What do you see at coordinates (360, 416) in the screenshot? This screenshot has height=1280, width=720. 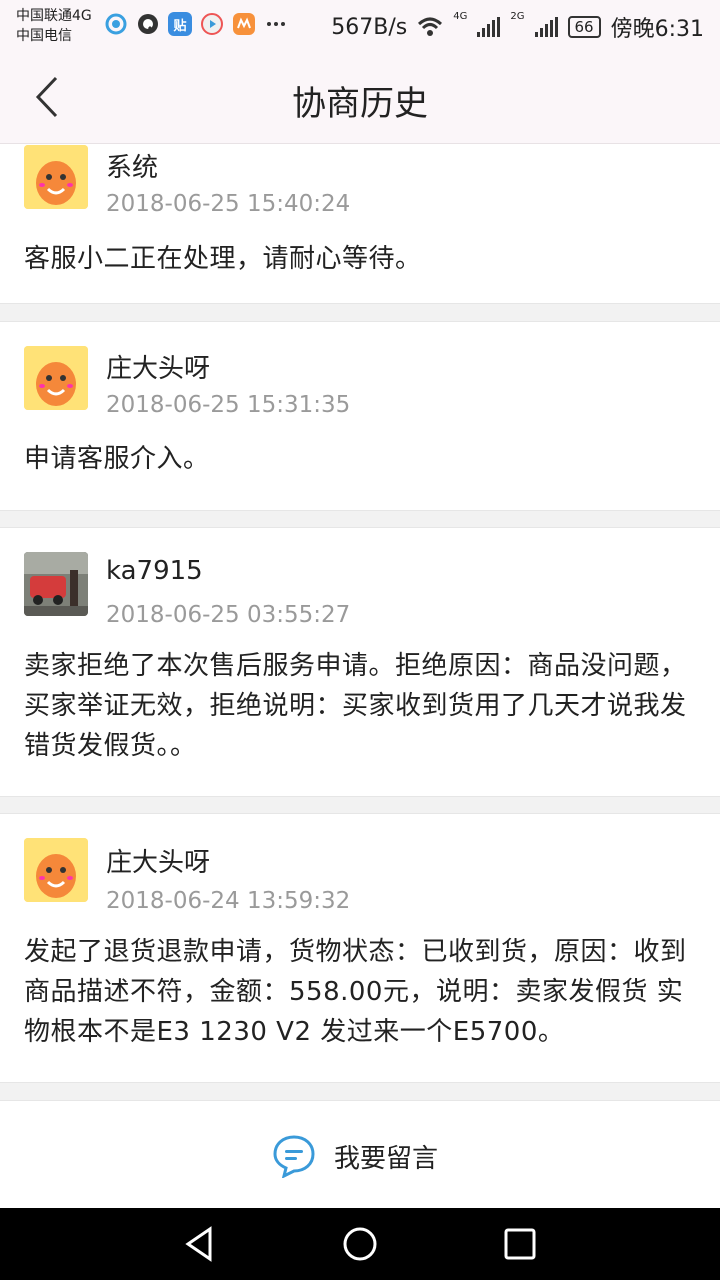 I see `history-entry: 庄大头呀 2018-06-25 15:31:35 申请客服介入。` at bounding box center [360, 416].